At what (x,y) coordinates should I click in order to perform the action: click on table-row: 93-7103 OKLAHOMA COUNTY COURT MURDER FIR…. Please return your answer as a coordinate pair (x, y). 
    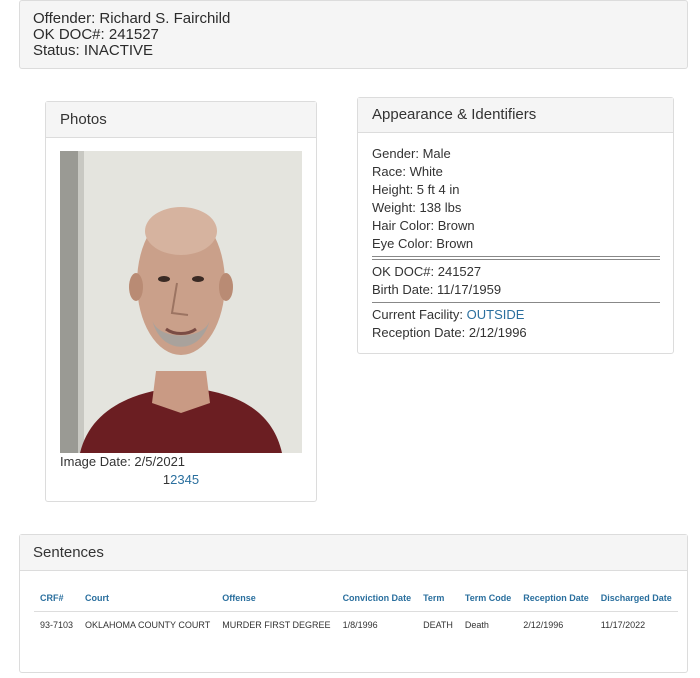
    Looking at the image, I should click on (356, 625).